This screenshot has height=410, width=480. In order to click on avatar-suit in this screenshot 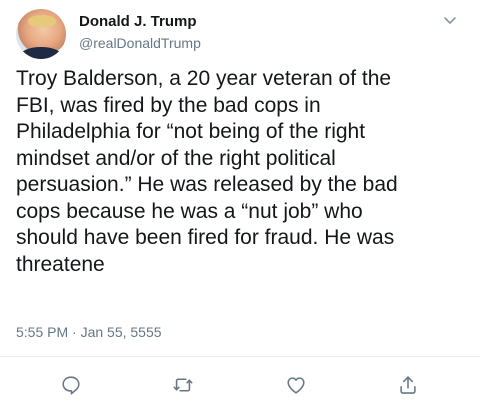, I will do `click(41, 53)`.